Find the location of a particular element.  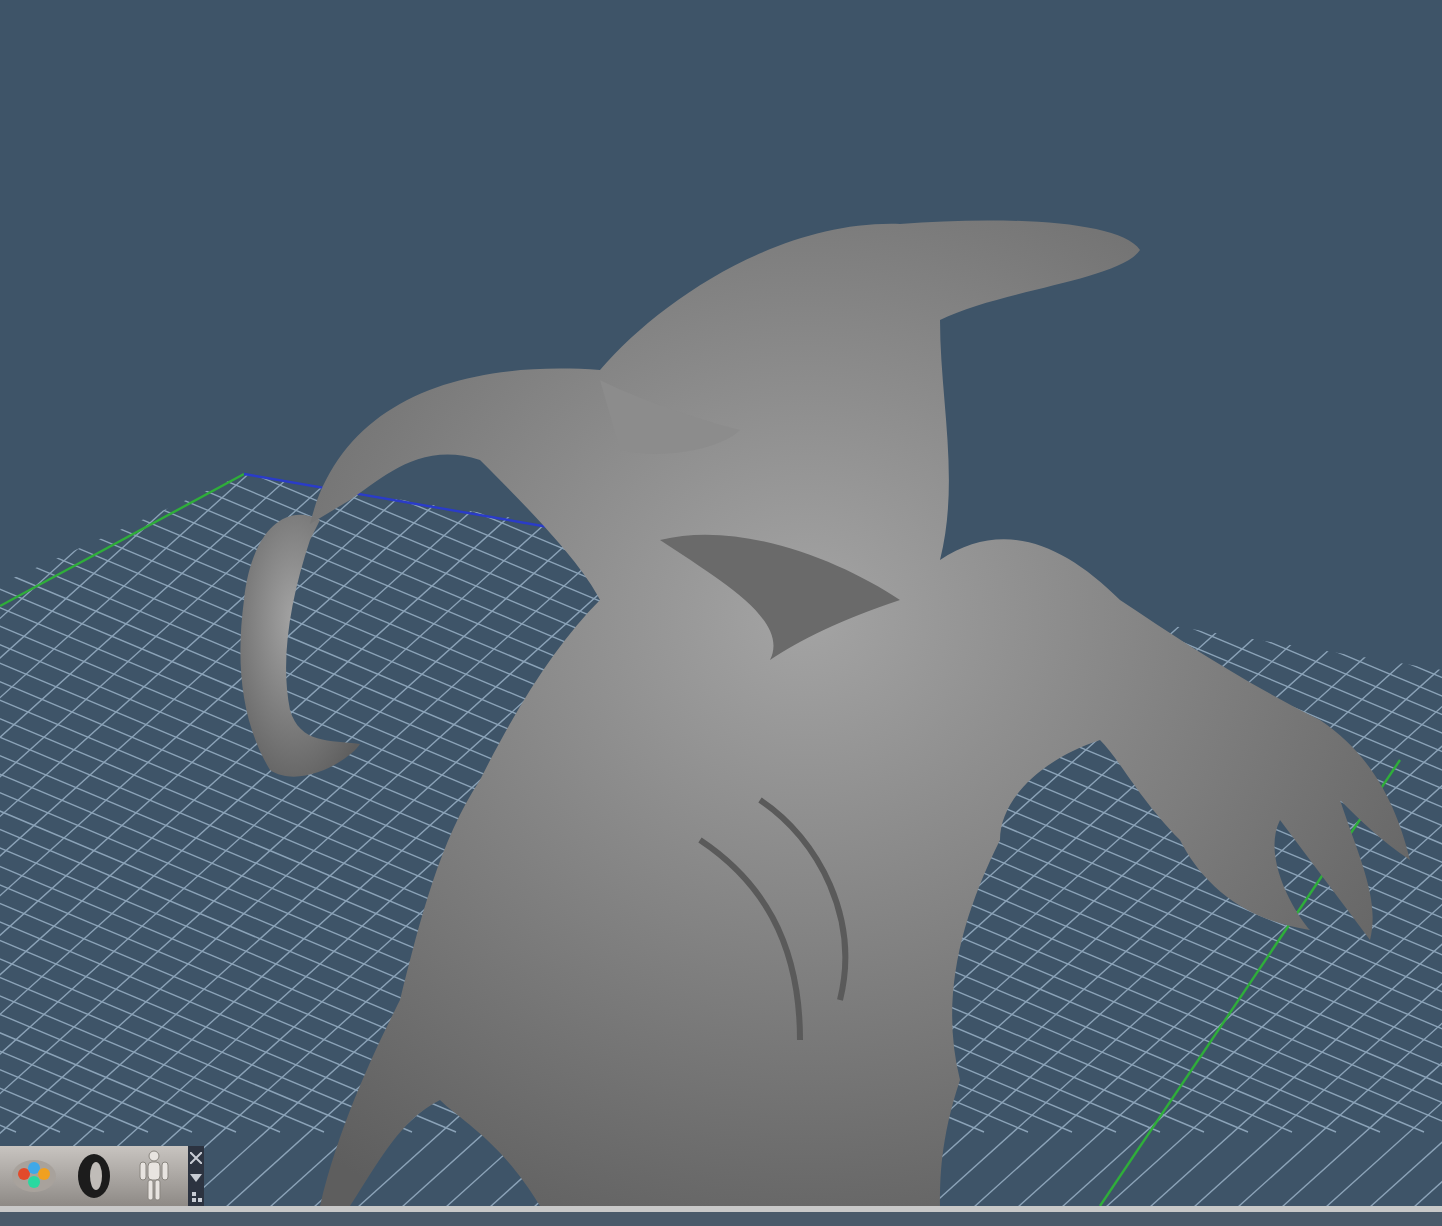

caret-icon is located at coordinates (196, 1177).